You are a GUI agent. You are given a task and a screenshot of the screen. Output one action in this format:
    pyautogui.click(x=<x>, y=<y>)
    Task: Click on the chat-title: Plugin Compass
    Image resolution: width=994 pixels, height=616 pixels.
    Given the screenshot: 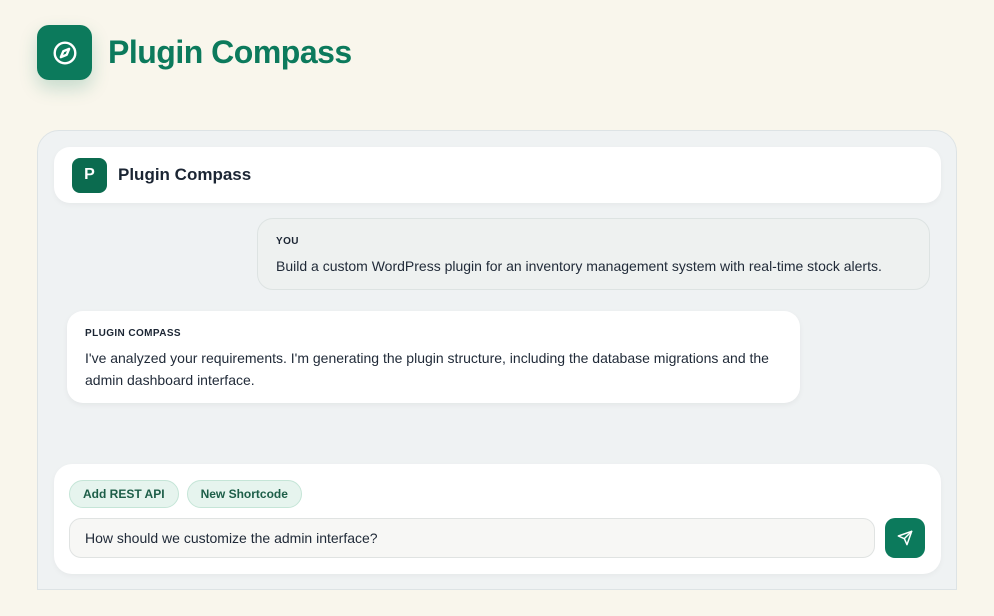 What is the action you would take?
    pyautogui.click(x=185, y=174)
    